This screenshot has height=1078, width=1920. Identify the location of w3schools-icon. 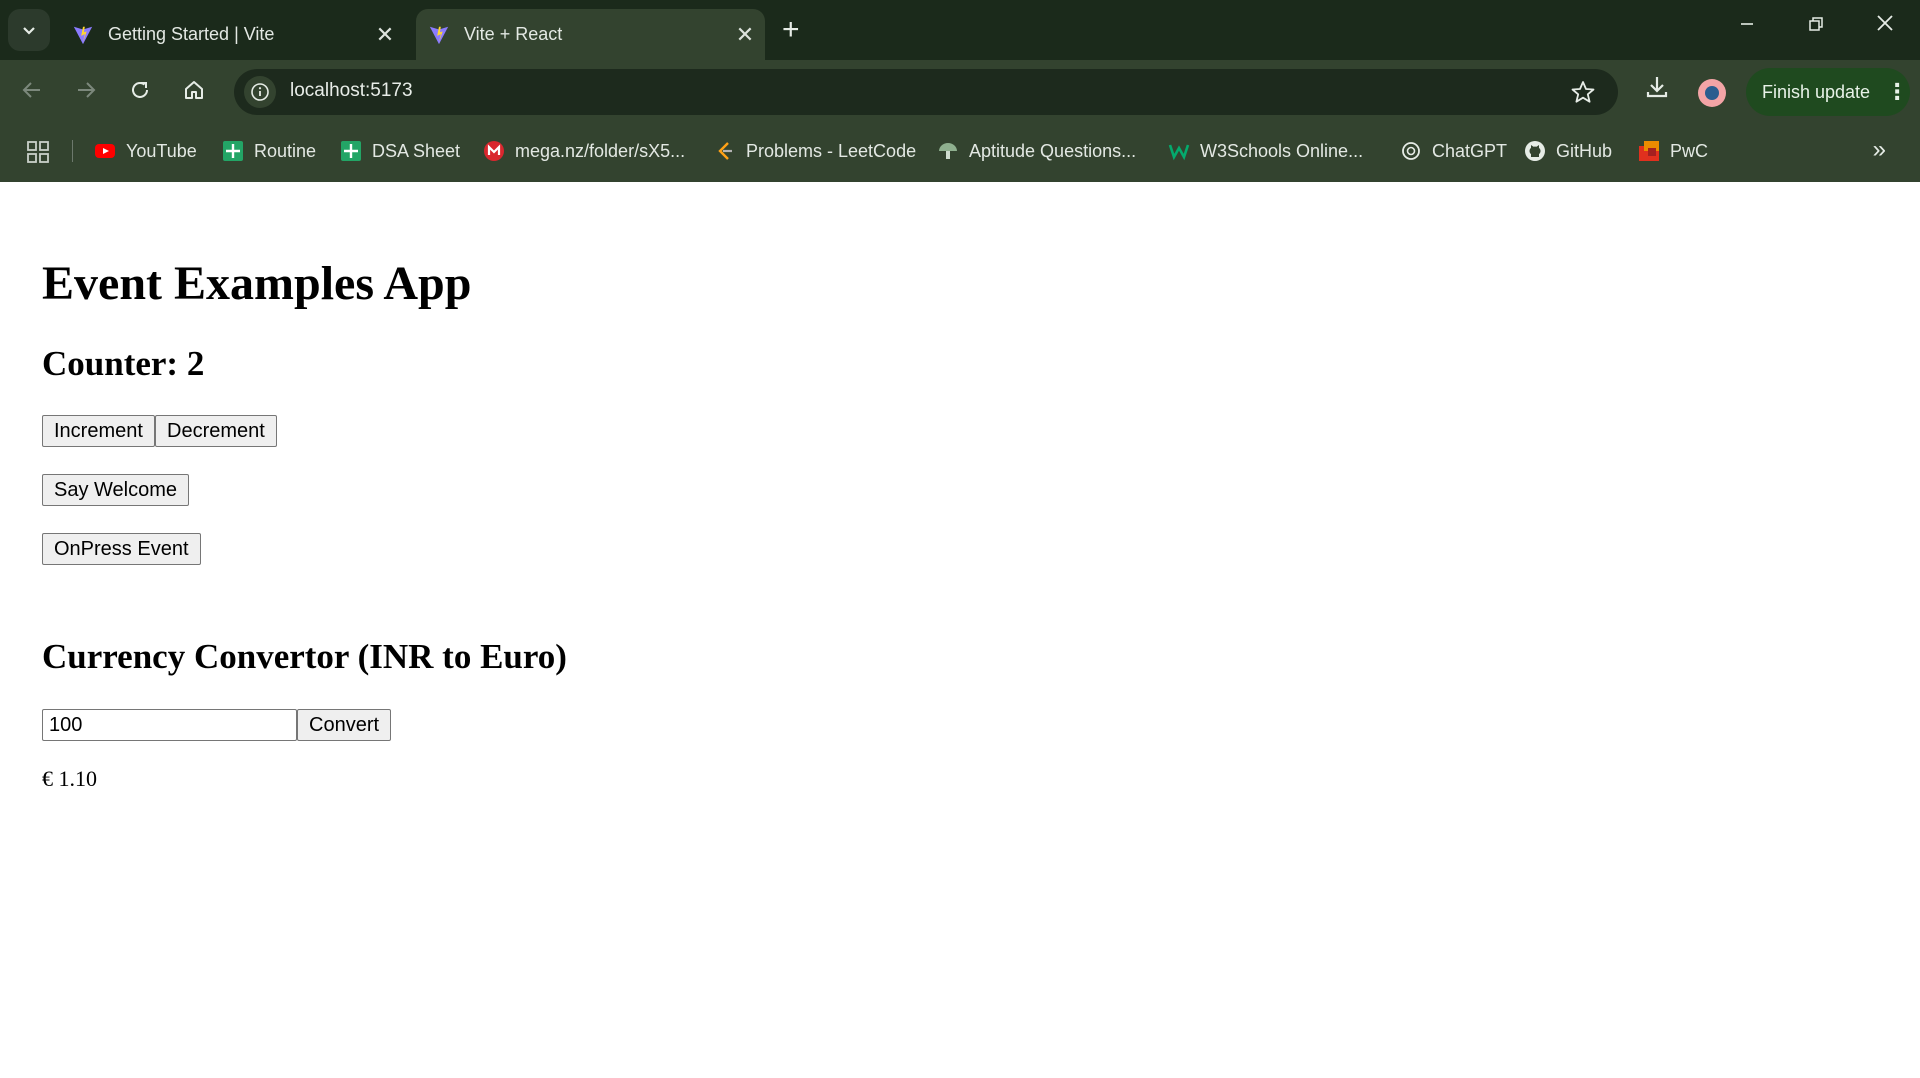
(1179, 152).